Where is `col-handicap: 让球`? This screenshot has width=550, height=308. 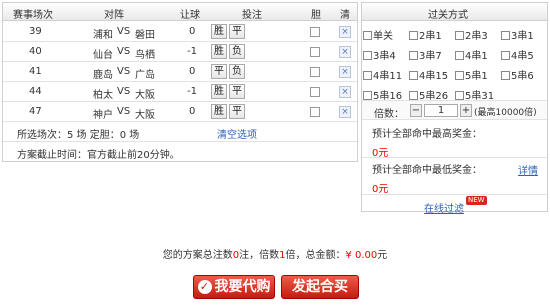 col-handicap: 让球 is located at coordinates (190, 15).